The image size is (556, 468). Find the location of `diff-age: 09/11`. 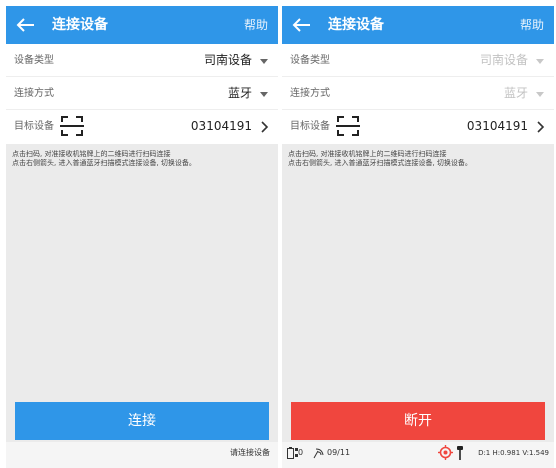

diff-age: 09/11 is located at coordinates (339, 452).